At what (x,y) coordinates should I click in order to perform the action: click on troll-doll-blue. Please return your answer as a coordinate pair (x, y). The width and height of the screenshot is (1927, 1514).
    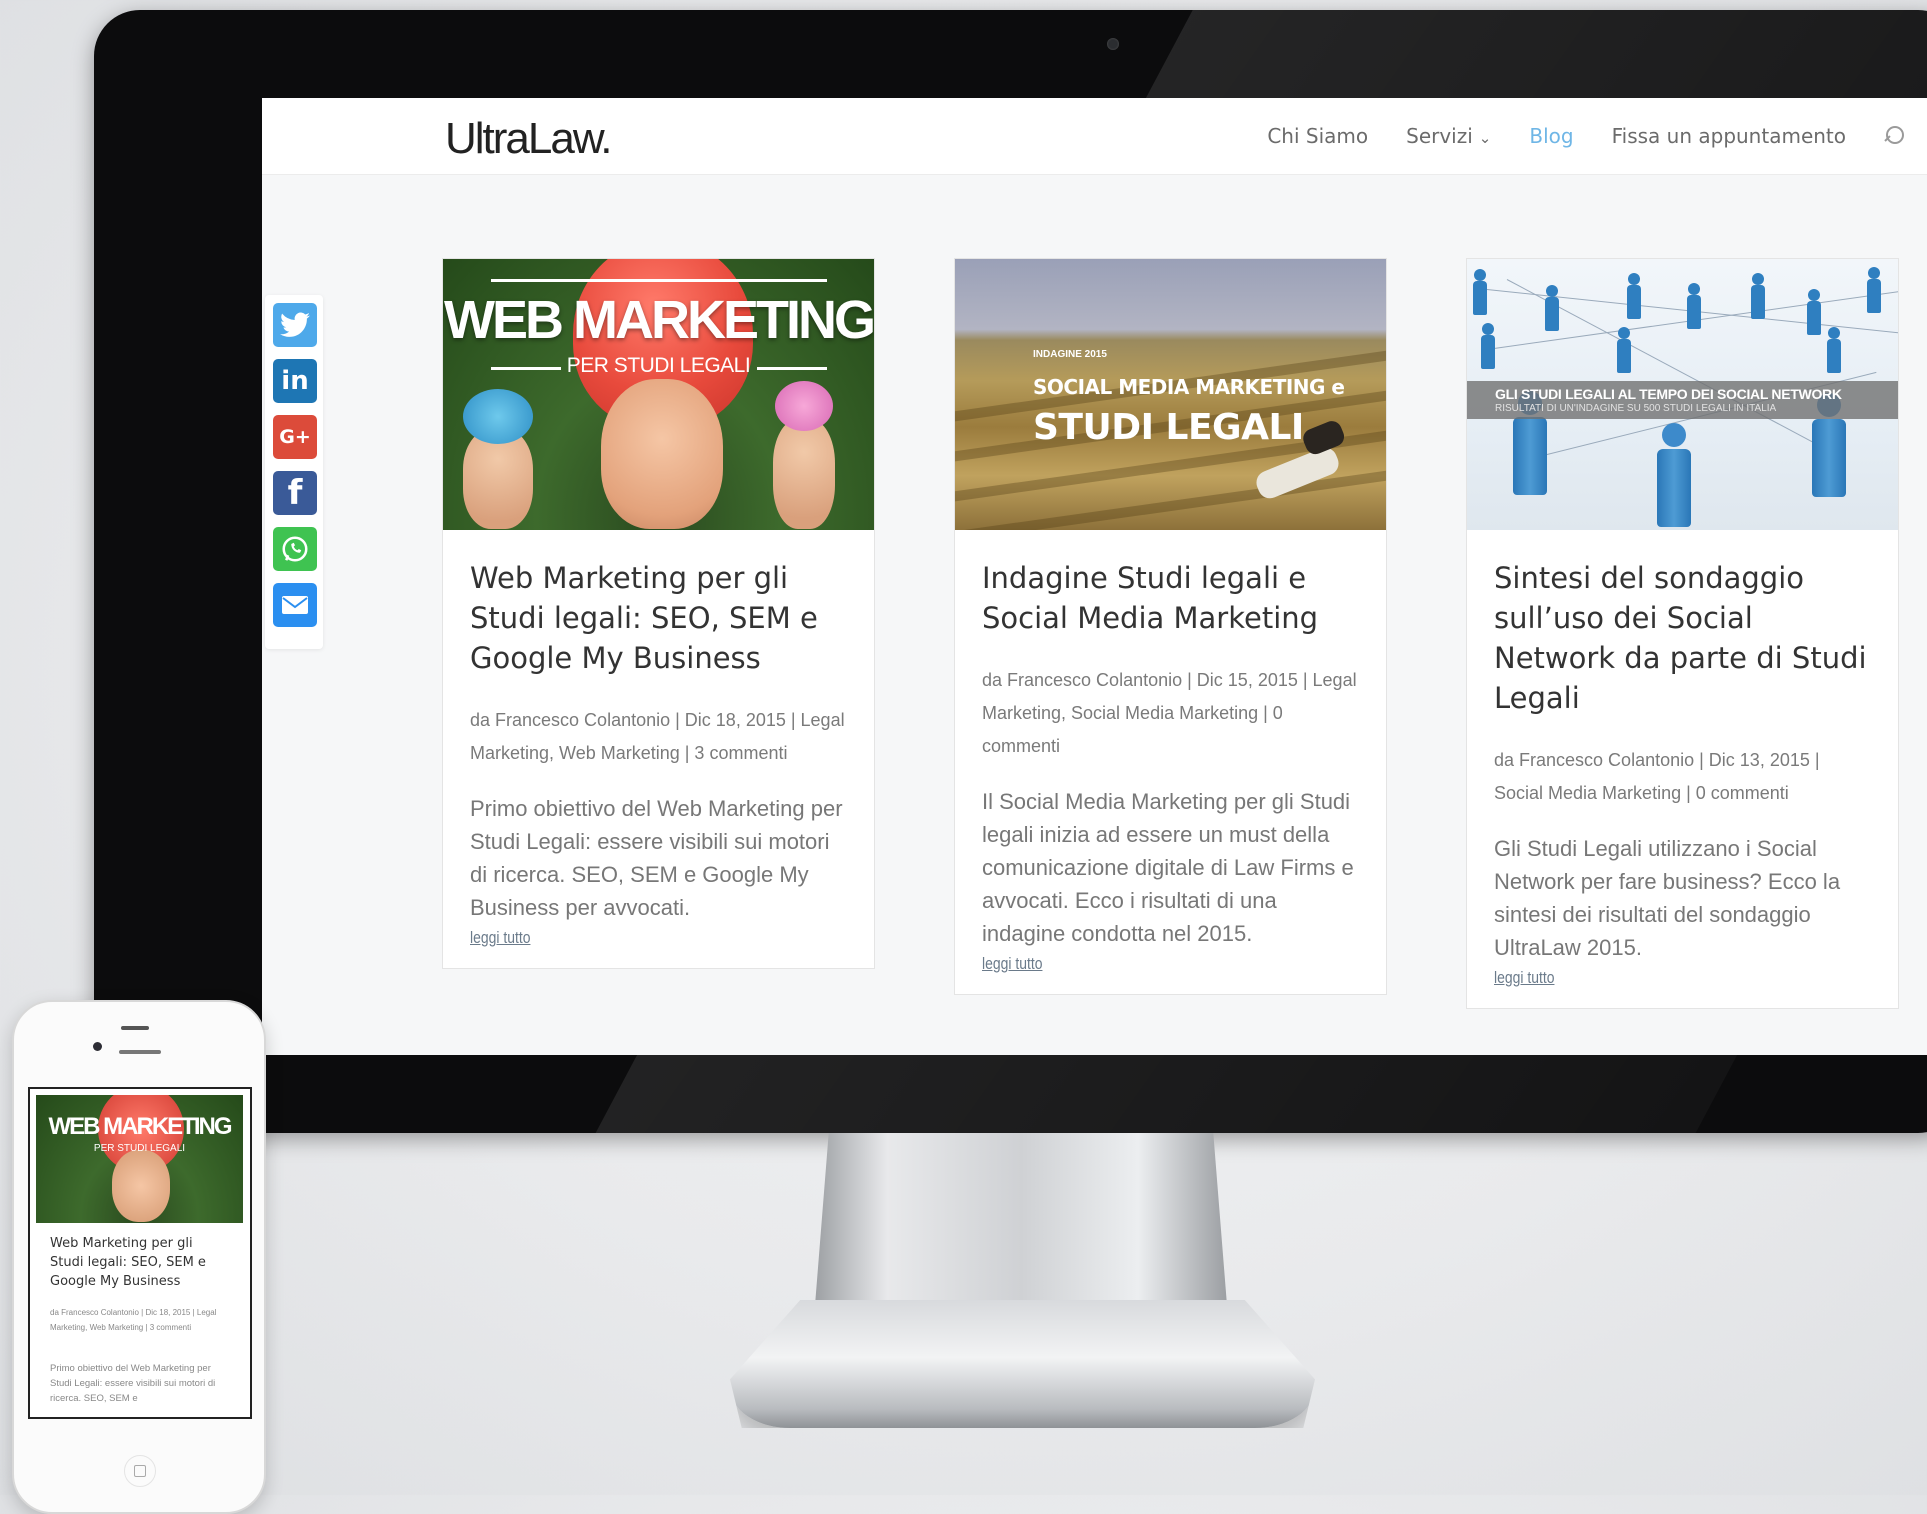
    Looking at the image, I should click on (498, 459).